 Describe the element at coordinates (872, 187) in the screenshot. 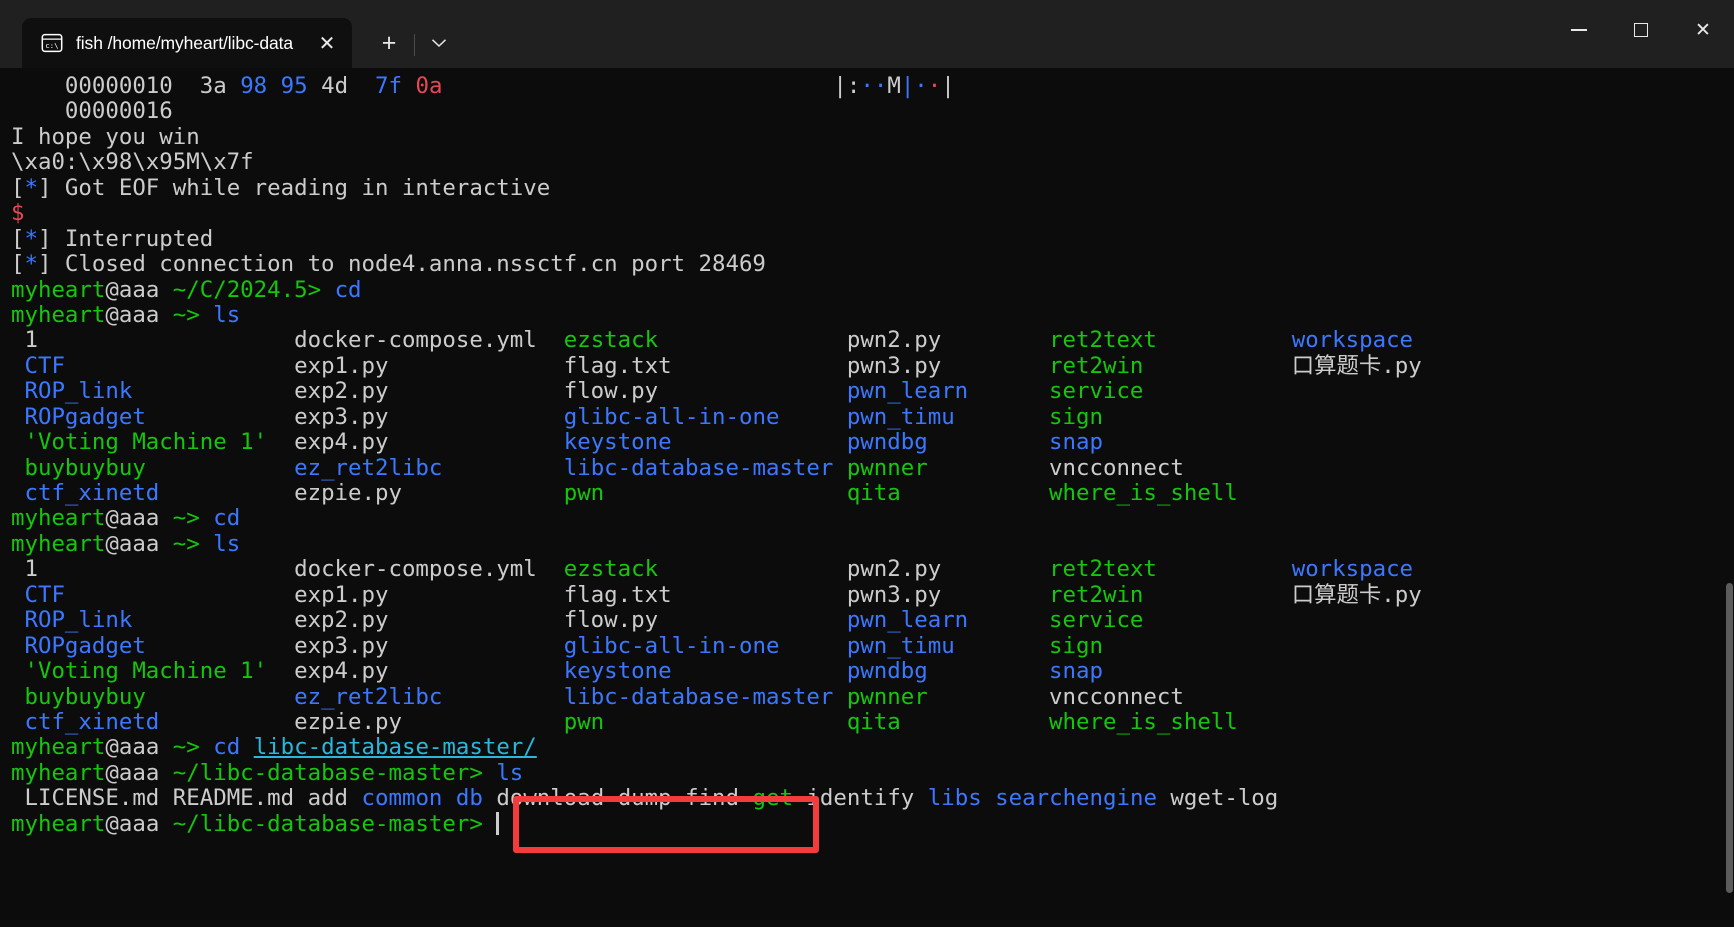

I see `status-line: [*] Got EOF while reading in interactive` at that location.